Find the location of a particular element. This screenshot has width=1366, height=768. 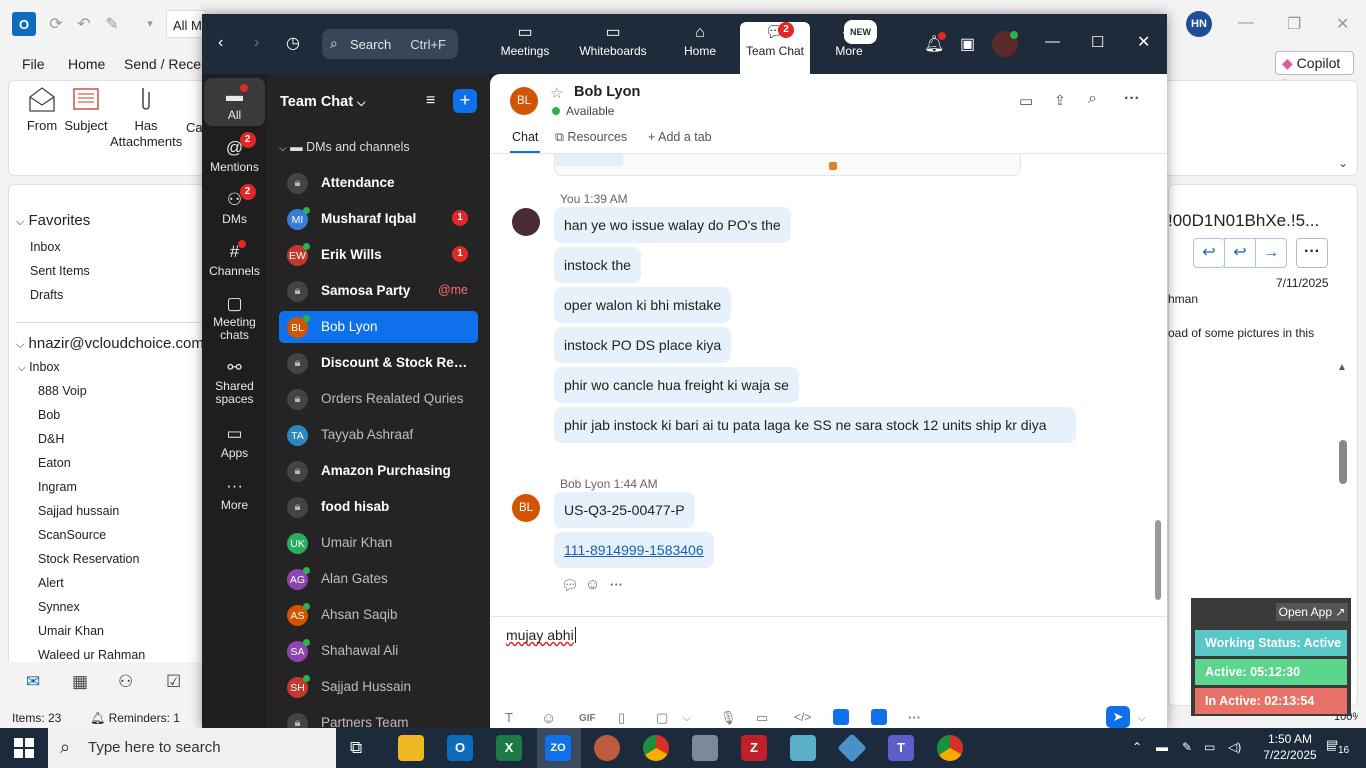

attachment-preview is located at coordinates (787, 165).